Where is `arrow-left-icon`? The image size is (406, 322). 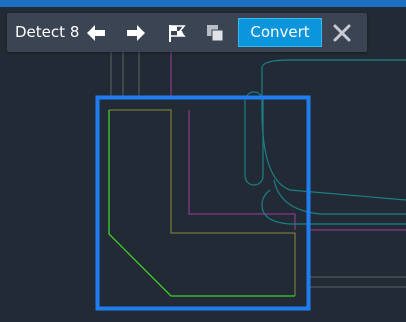 arrow-left-icon is located at coordinates (96, 33).